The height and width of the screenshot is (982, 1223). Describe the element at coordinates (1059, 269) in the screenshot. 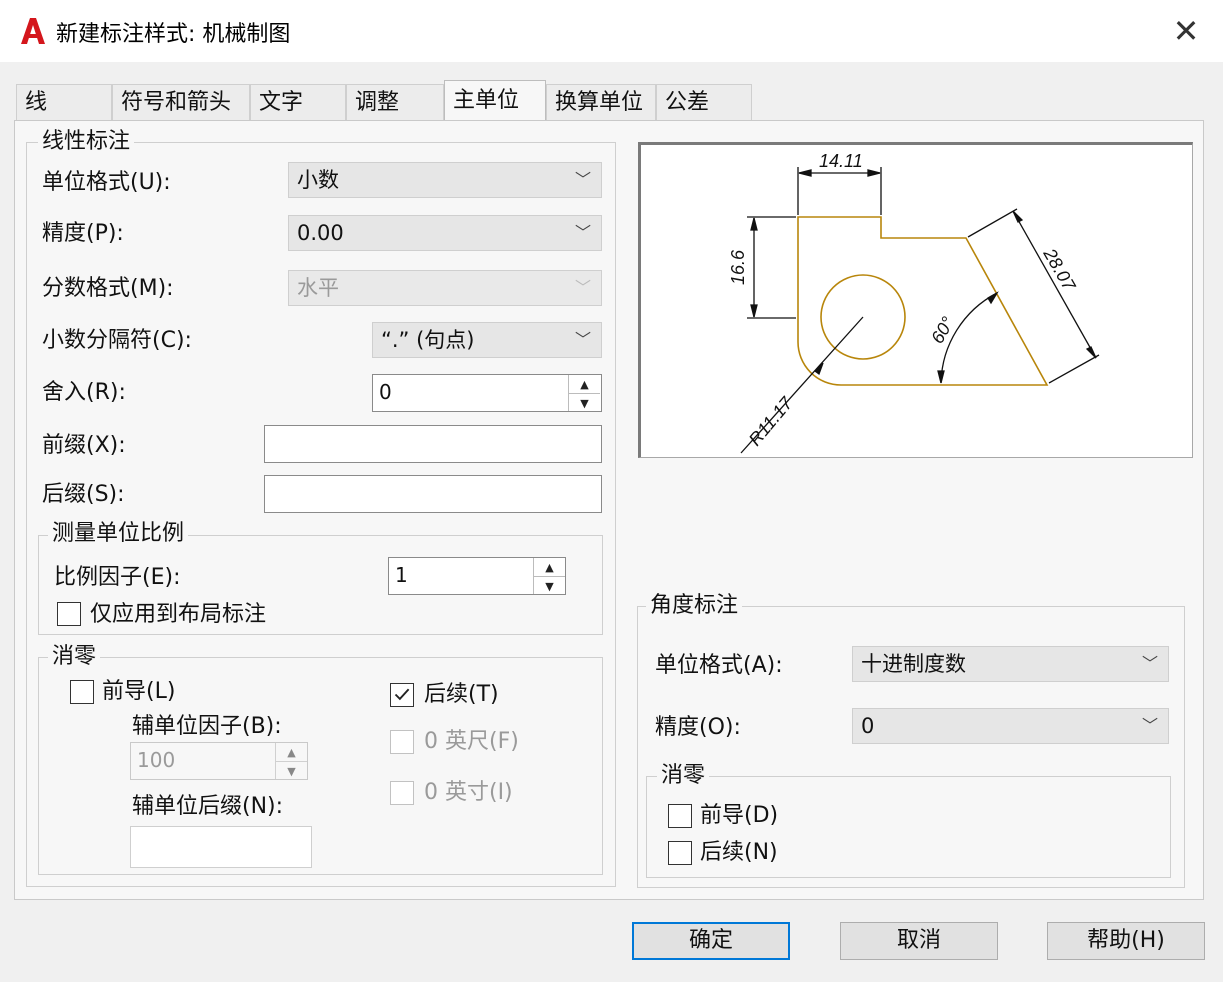

I see `dim-diagonal-text: 28.07` at that location.